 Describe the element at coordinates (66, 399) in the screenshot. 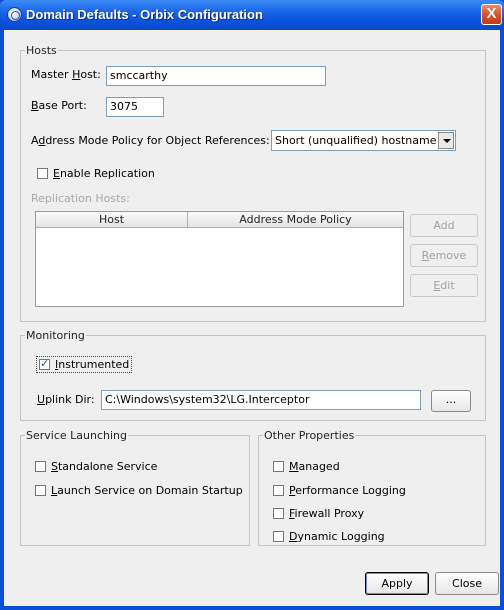

I see `uplink-dir-label: Uplink Dir:` at that location.